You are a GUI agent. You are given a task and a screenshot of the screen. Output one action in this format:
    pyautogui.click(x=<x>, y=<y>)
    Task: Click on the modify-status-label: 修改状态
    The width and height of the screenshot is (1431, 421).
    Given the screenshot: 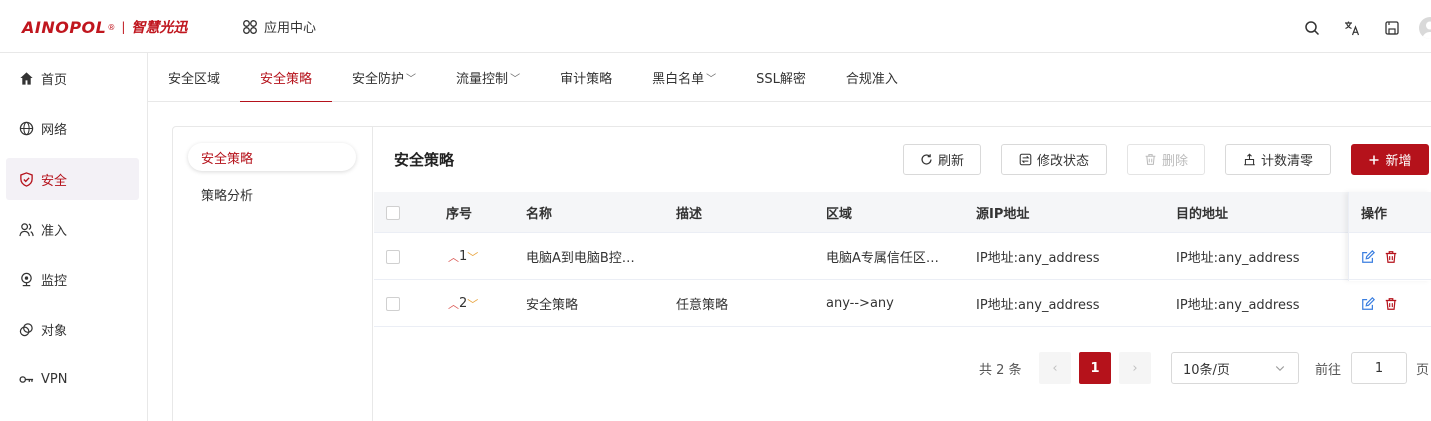 What is the action you would take?
    pyautogui.click(x=1062, y=161)
    